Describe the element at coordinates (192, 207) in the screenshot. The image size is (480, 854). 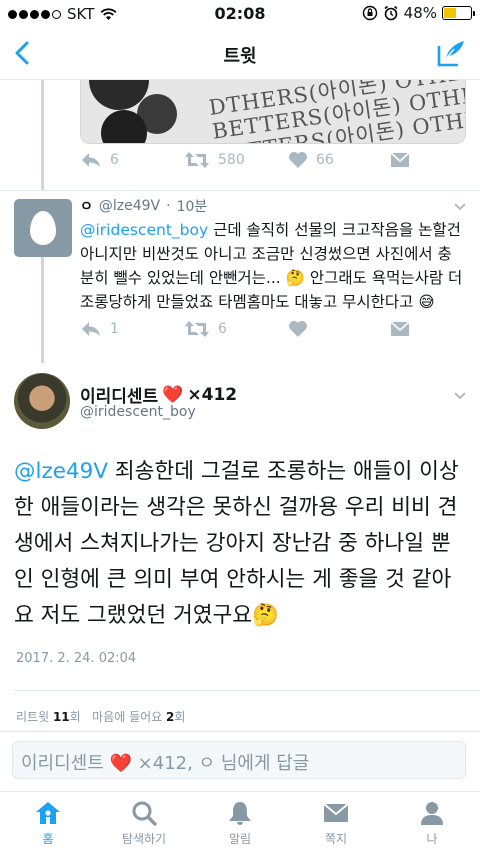
I see `reply-time: 10분` at that location.